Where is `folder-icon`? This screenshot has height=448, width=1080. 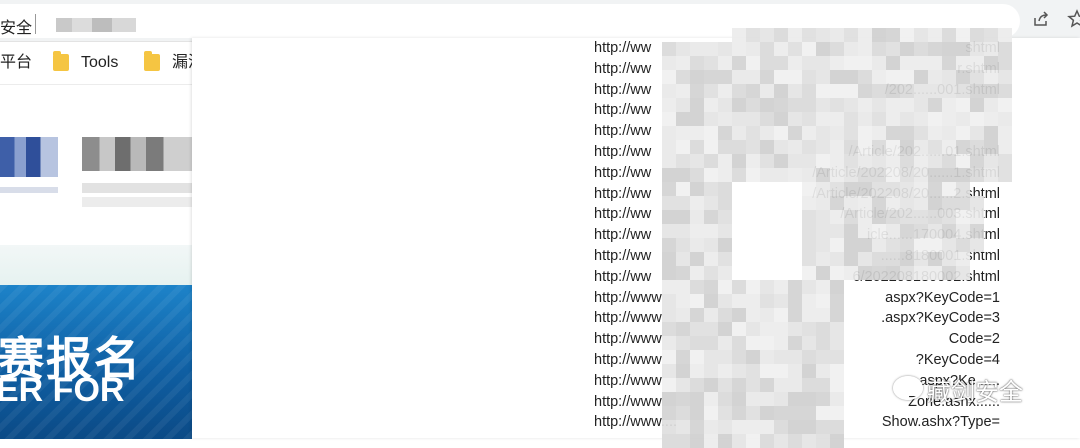
folder-icon is located at coordinates (61, 61).